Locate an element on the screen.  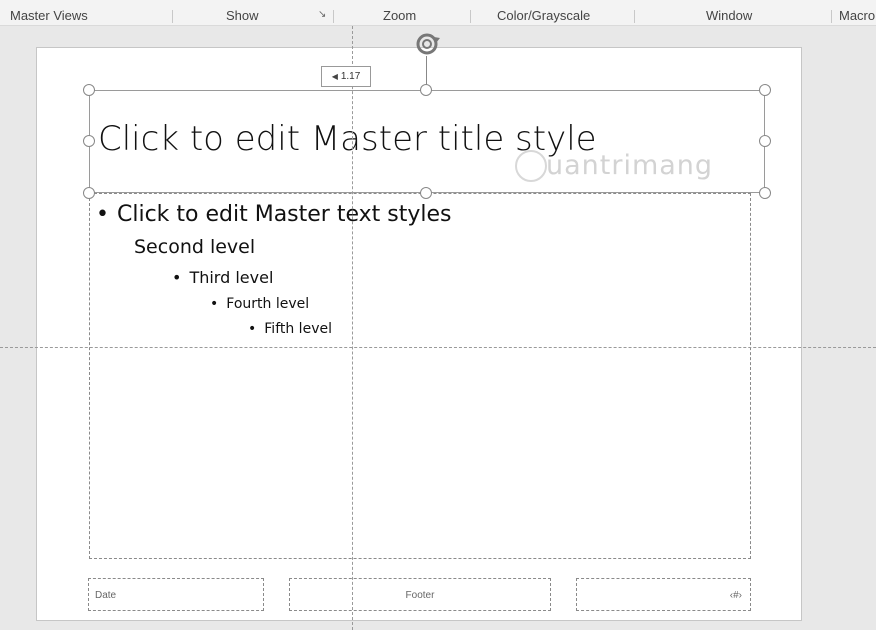
text-level-3: • Third level is located at coordinates (222, 277).